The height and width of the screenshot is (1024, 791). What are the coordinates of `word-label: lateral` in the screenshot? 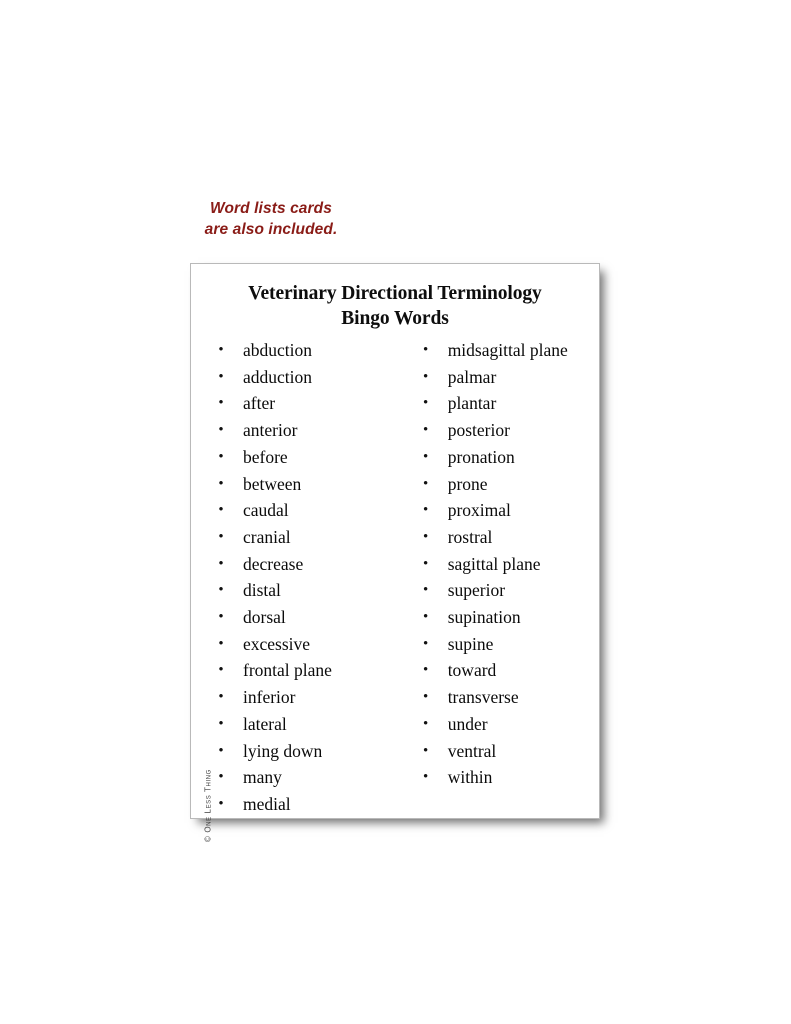 It's located at (265, 723).